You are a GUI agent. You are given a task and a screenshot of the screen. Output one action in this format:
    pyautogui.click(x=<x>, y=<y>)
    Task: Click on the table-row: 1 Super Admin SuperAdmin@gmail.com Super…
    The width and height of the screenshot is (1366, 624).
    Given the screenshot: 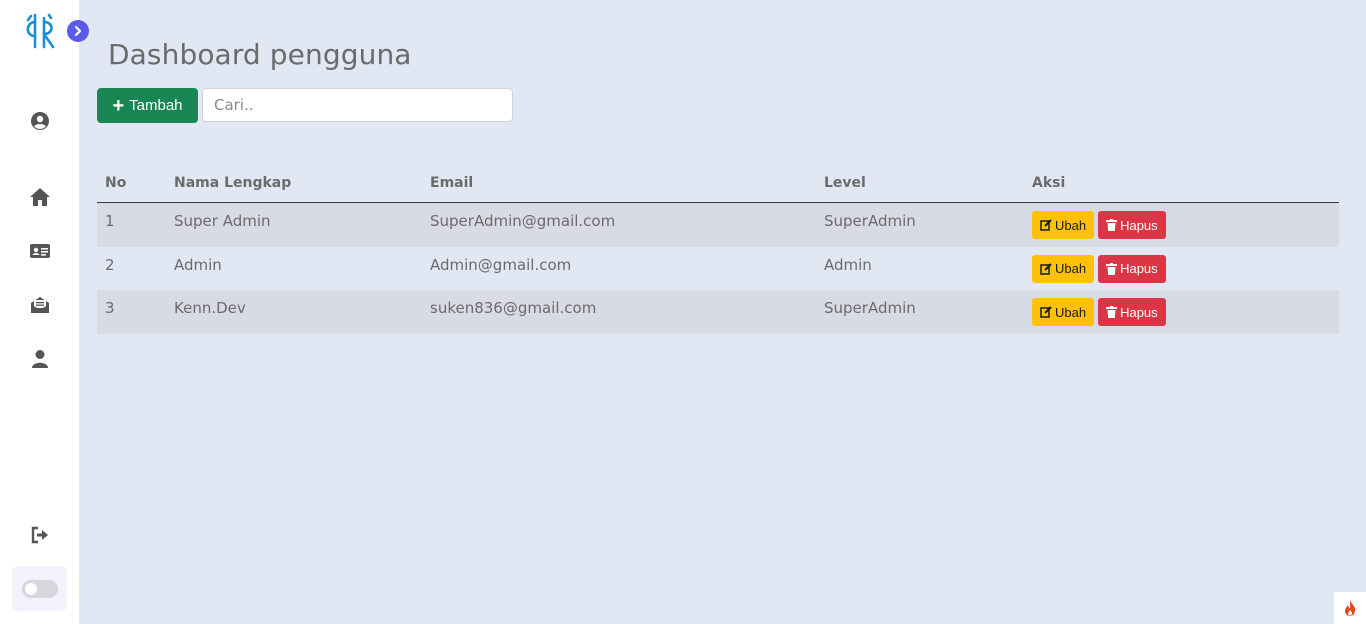 What is the action you would take?
    pyautogui.click(x=718, y=225)
    